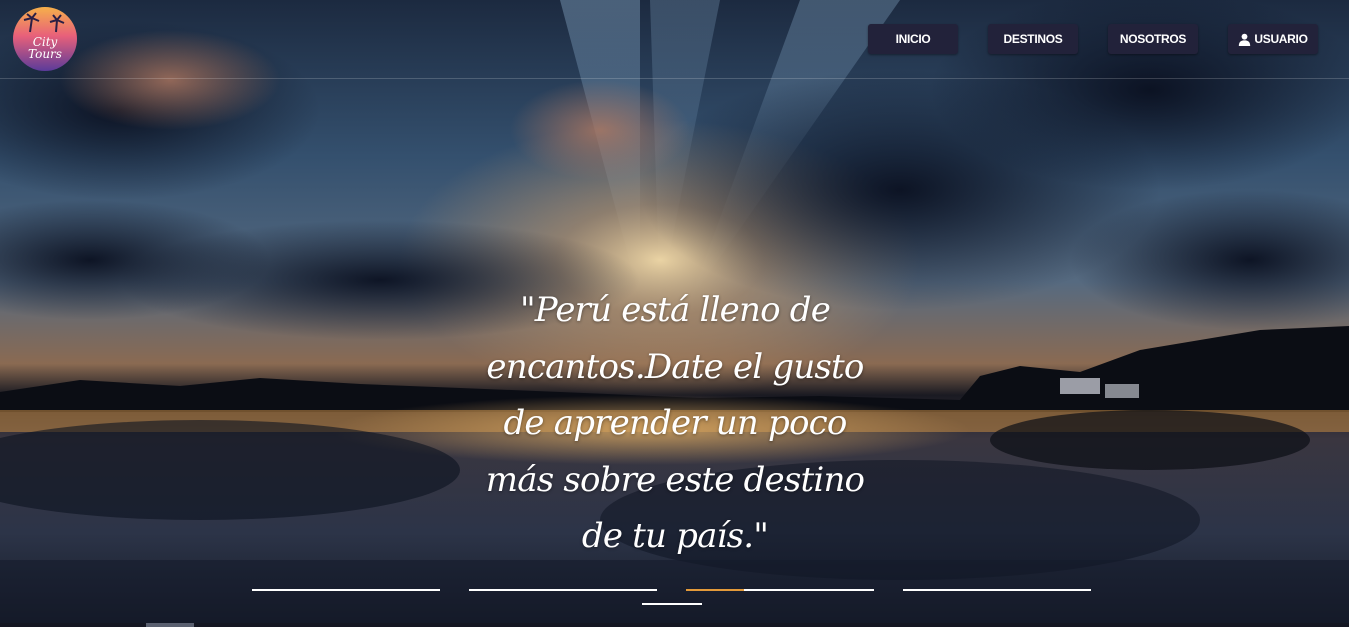 This screenshot has height=627, width=1349. Describe the element at coordinates (1093, 39) in the screenshot. I see `main-nav: INICIO DESTINOS NOSOTROS USUARIO` at that location.